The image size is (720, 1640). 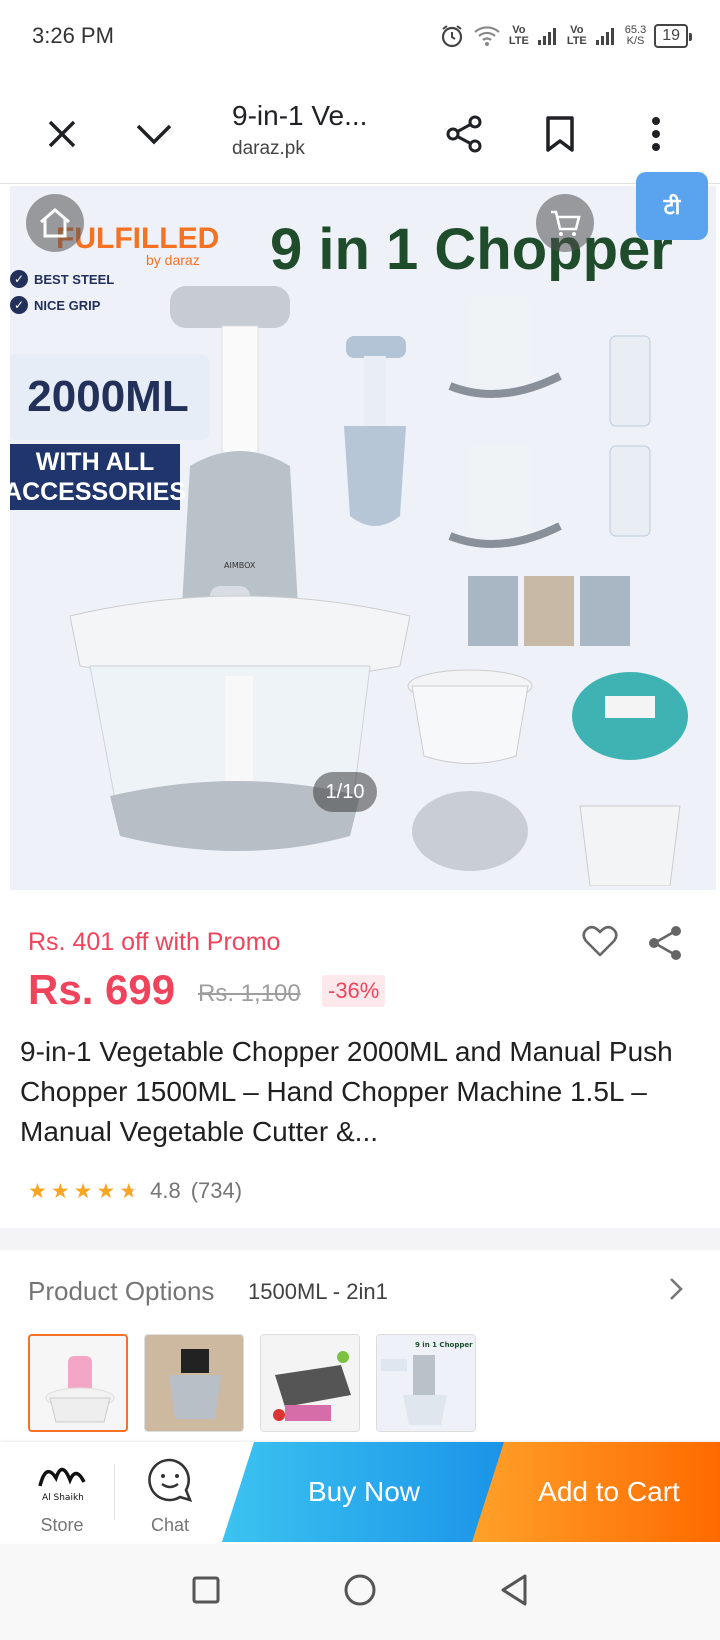 I want to click on half-star-icon: ★, so click(x=129, y=1191).